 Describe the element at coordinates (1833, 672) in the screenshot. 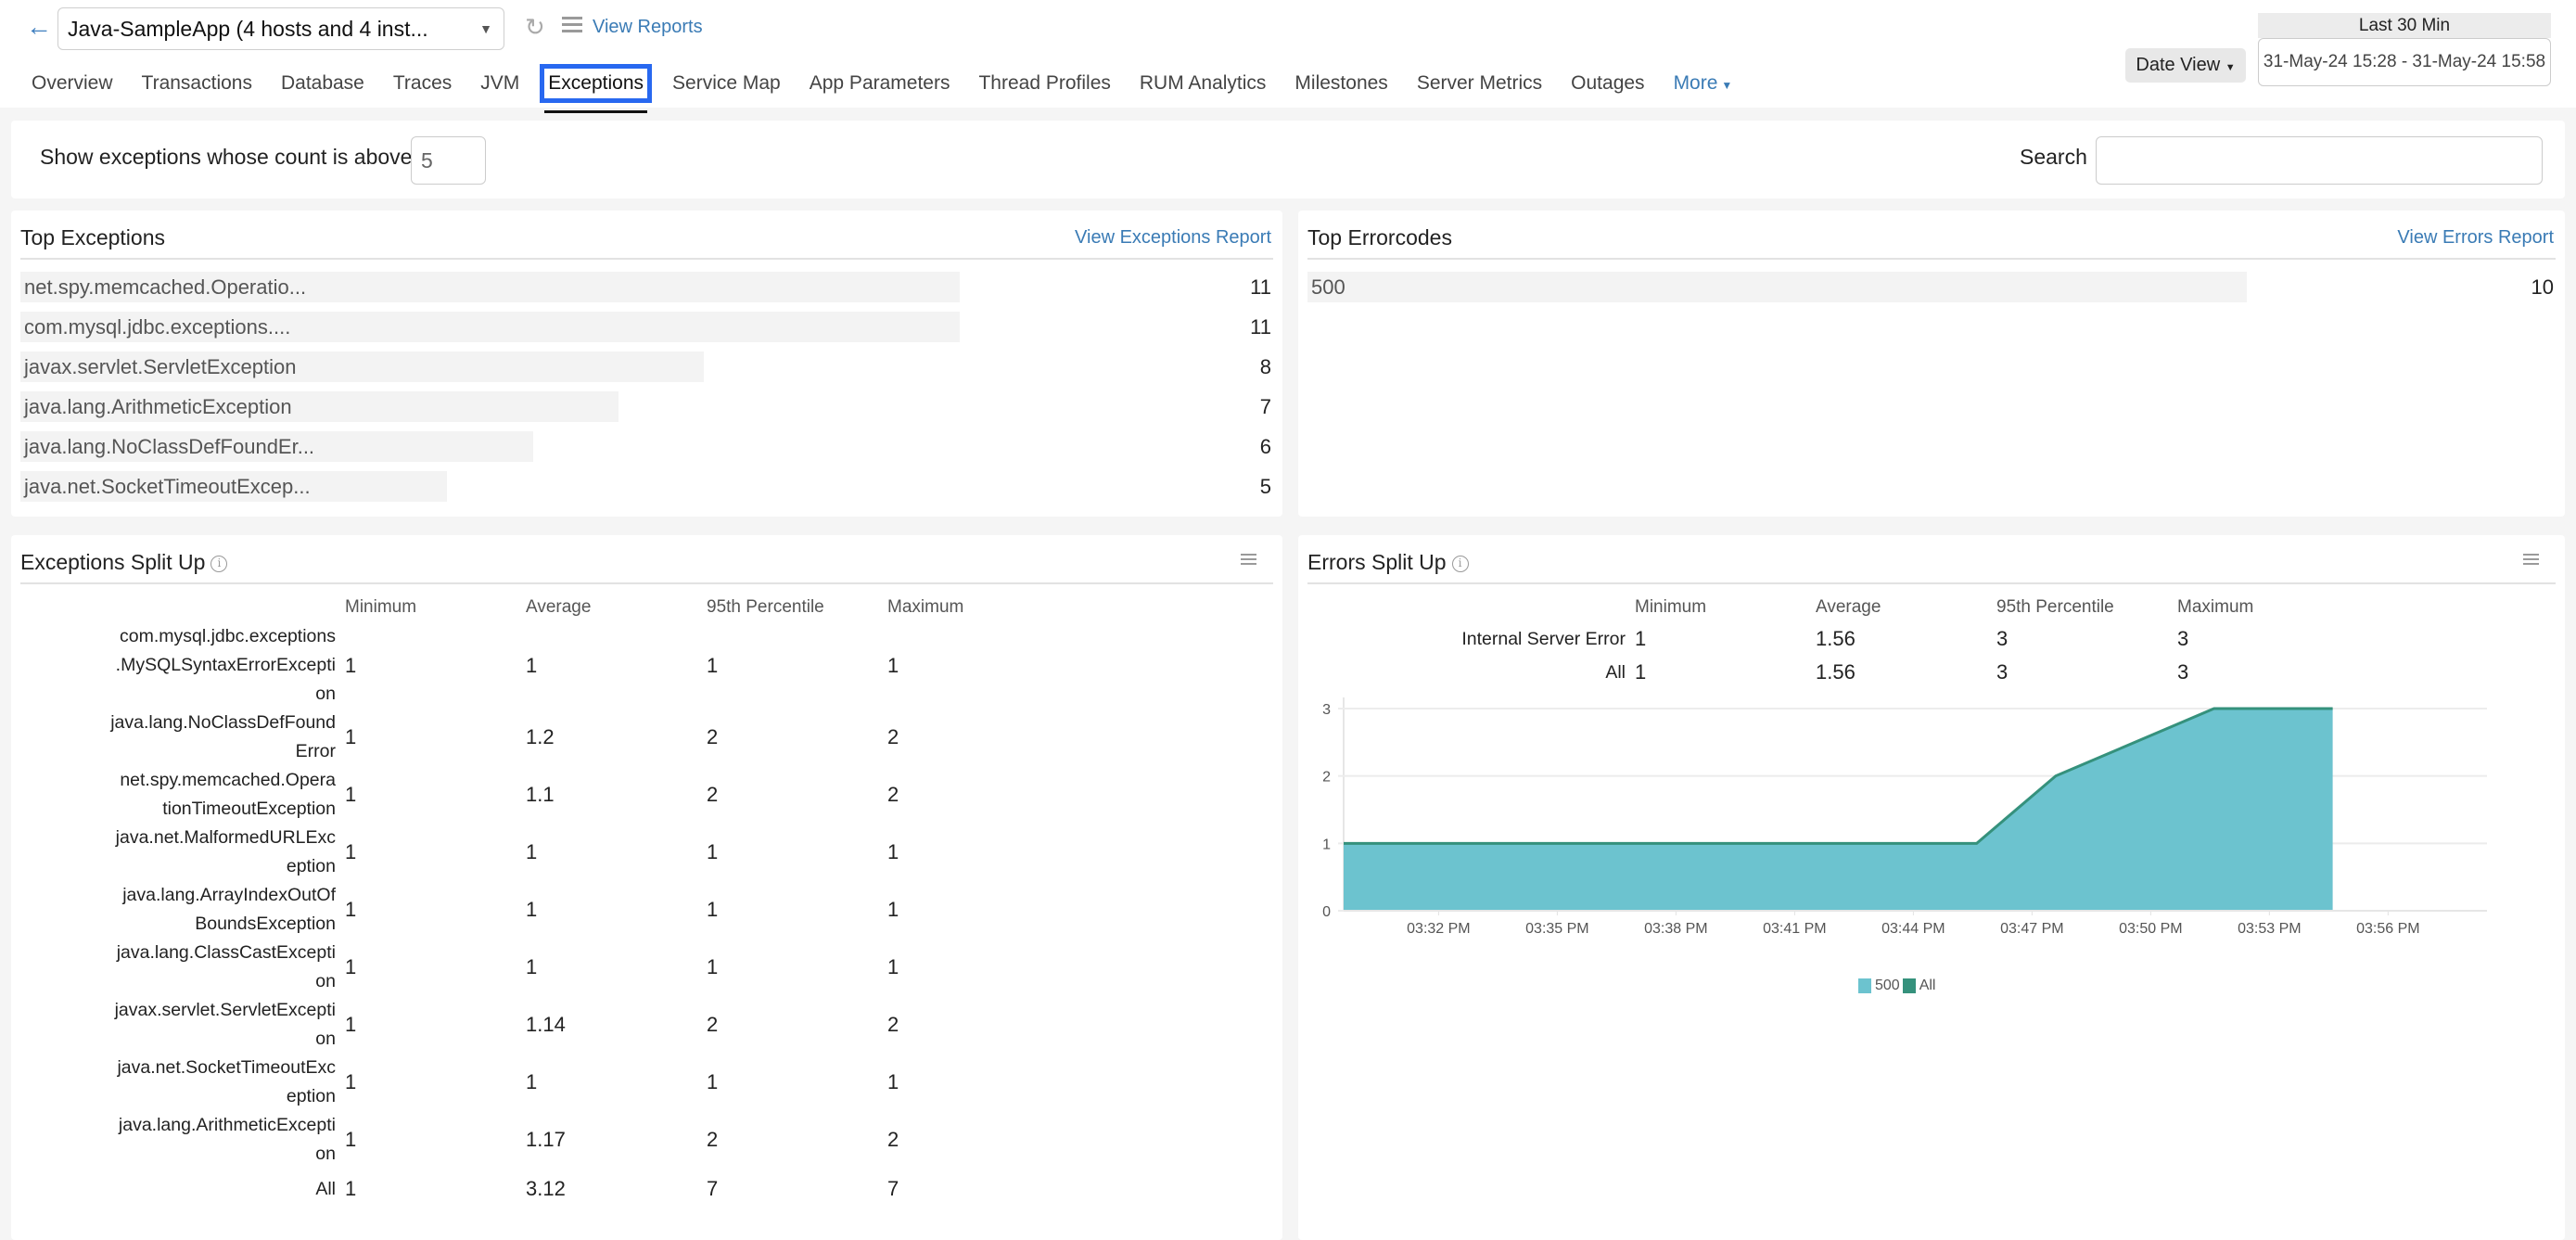

I see `table-row: All11.5633` at that location.